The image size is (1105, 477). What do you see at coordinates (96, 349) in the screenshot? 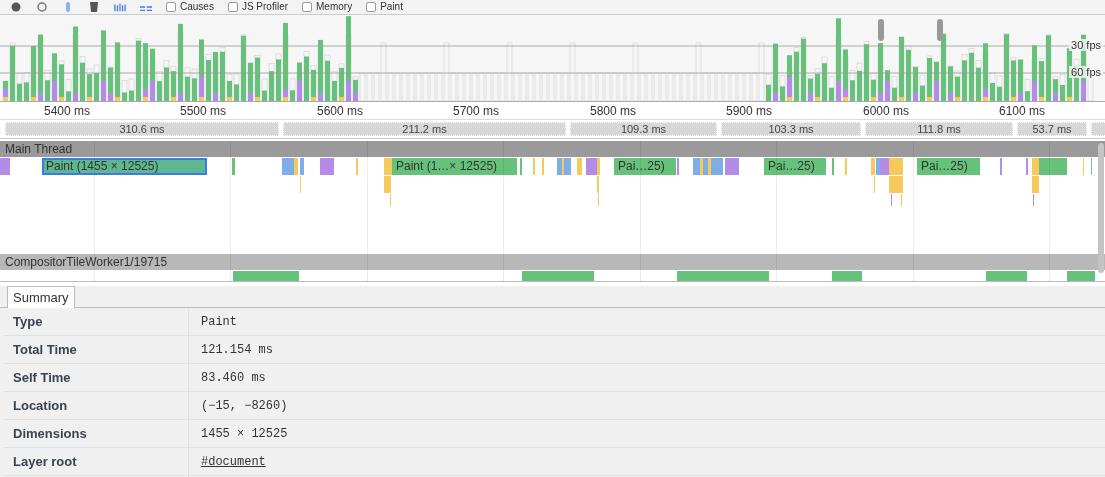
I see `property-label: Total Time` at bounding box center [96, 349].